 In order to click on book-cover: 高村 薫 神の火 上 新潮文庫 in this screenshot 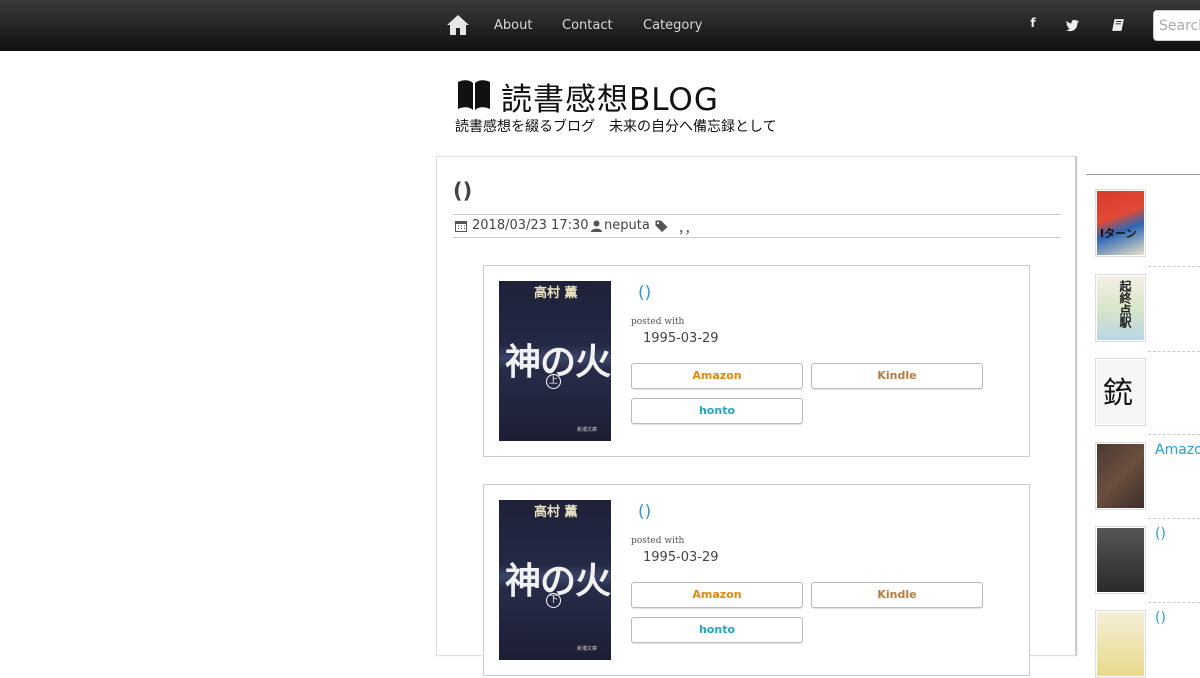, I will do `click(555, 361)`.